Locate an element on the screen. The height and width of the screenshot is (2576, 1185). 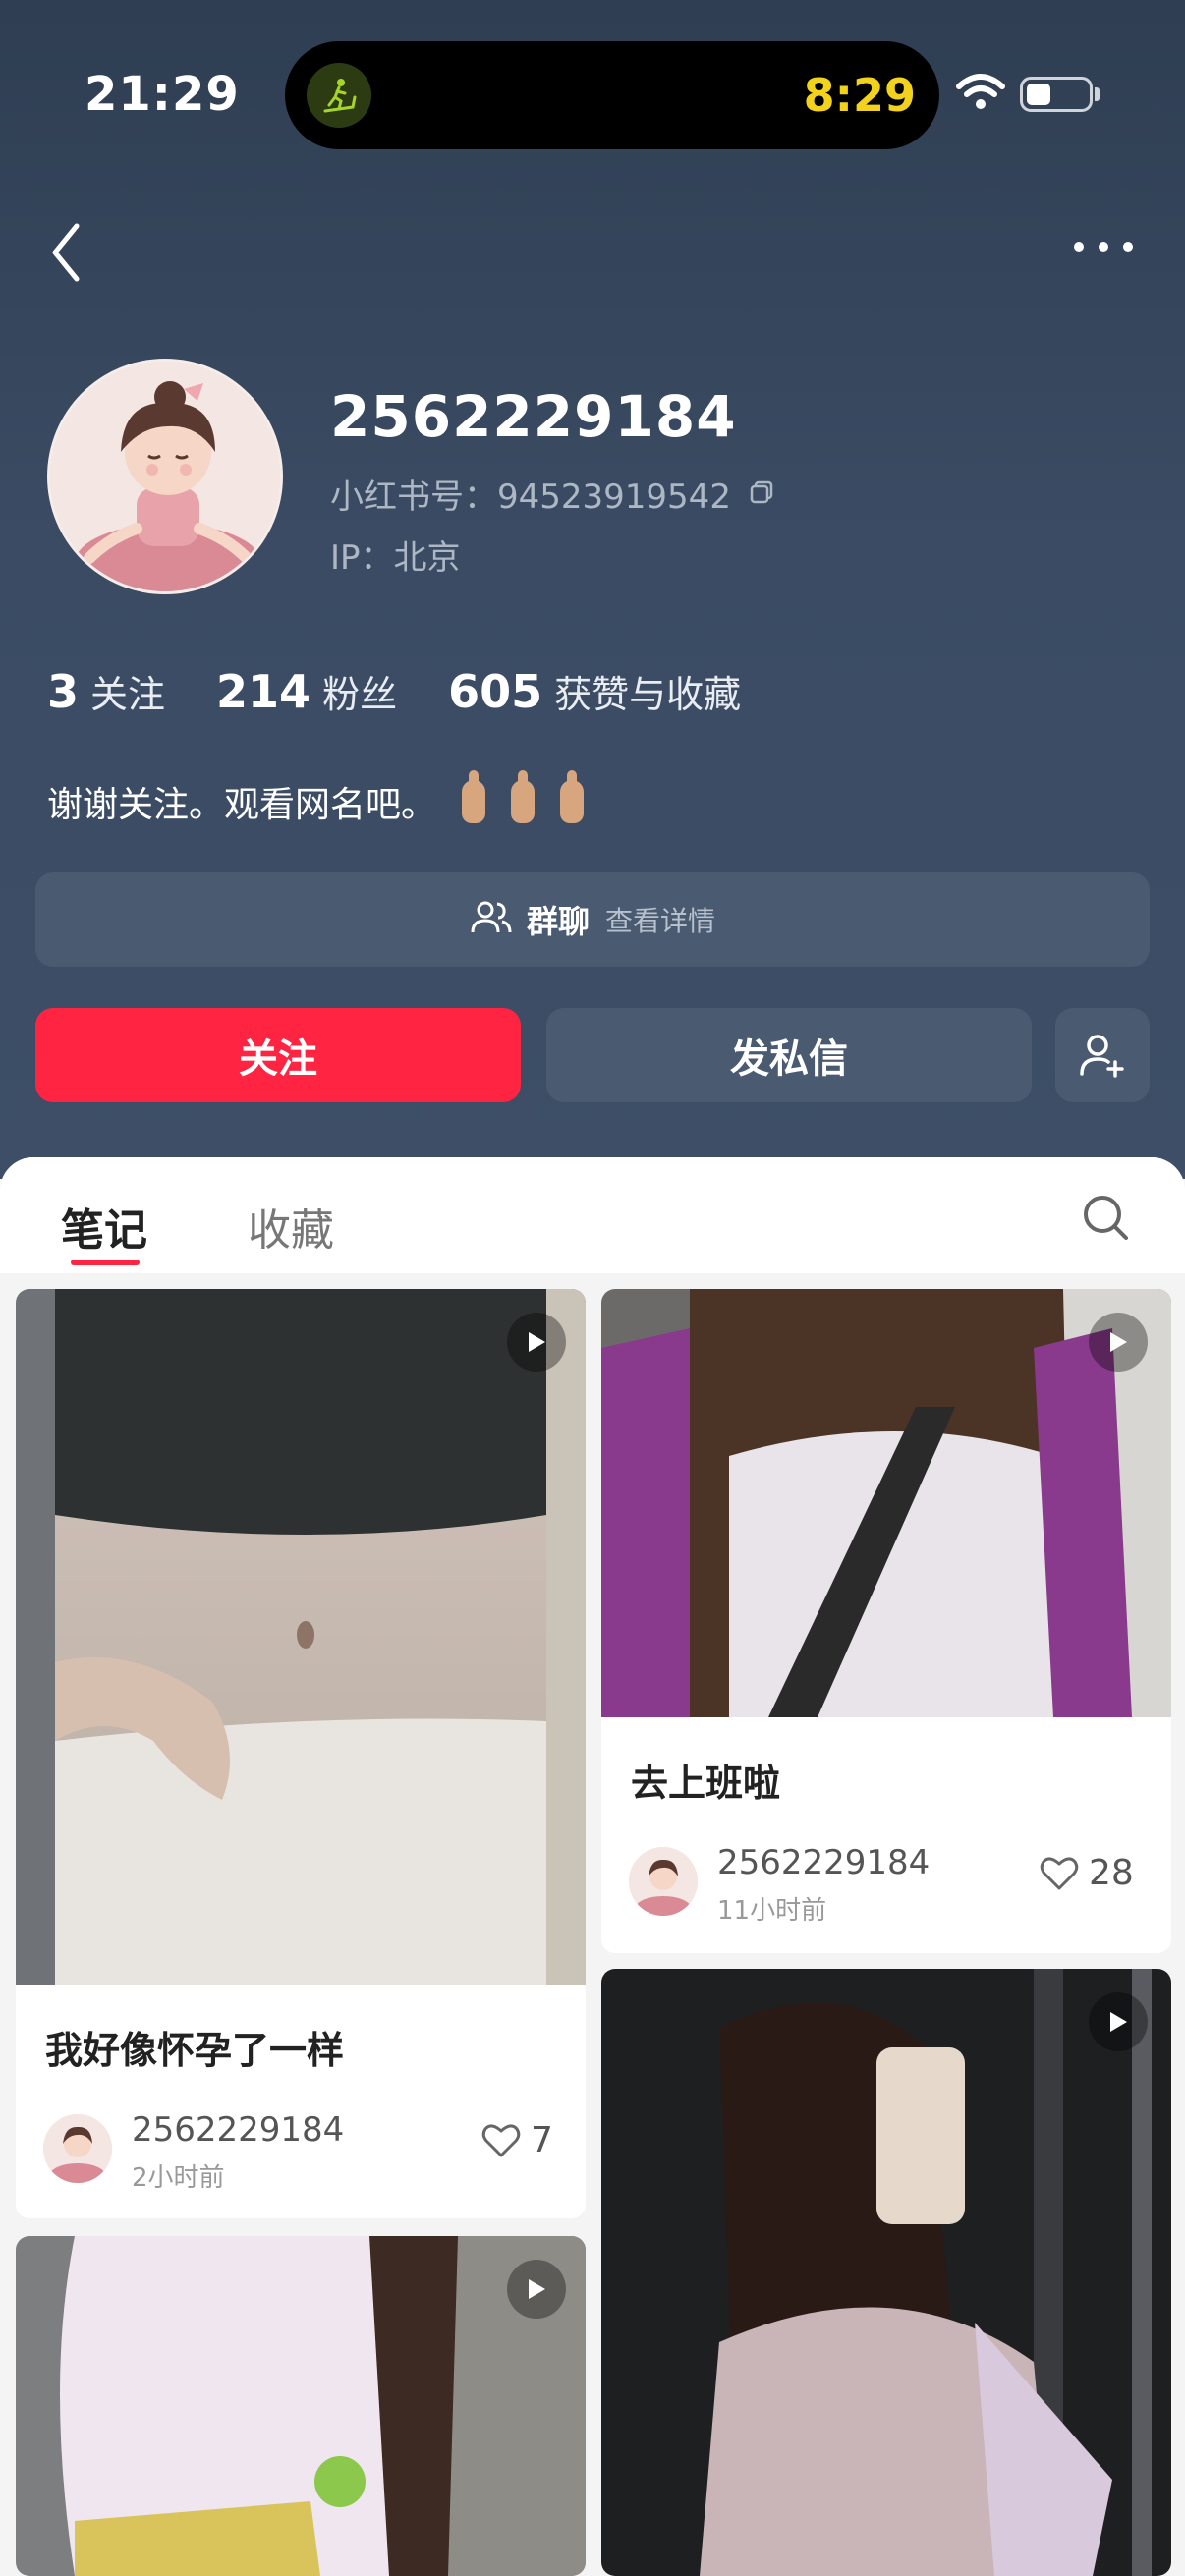
tab-notes: 笔记 is located at coordinates (104, 1226).